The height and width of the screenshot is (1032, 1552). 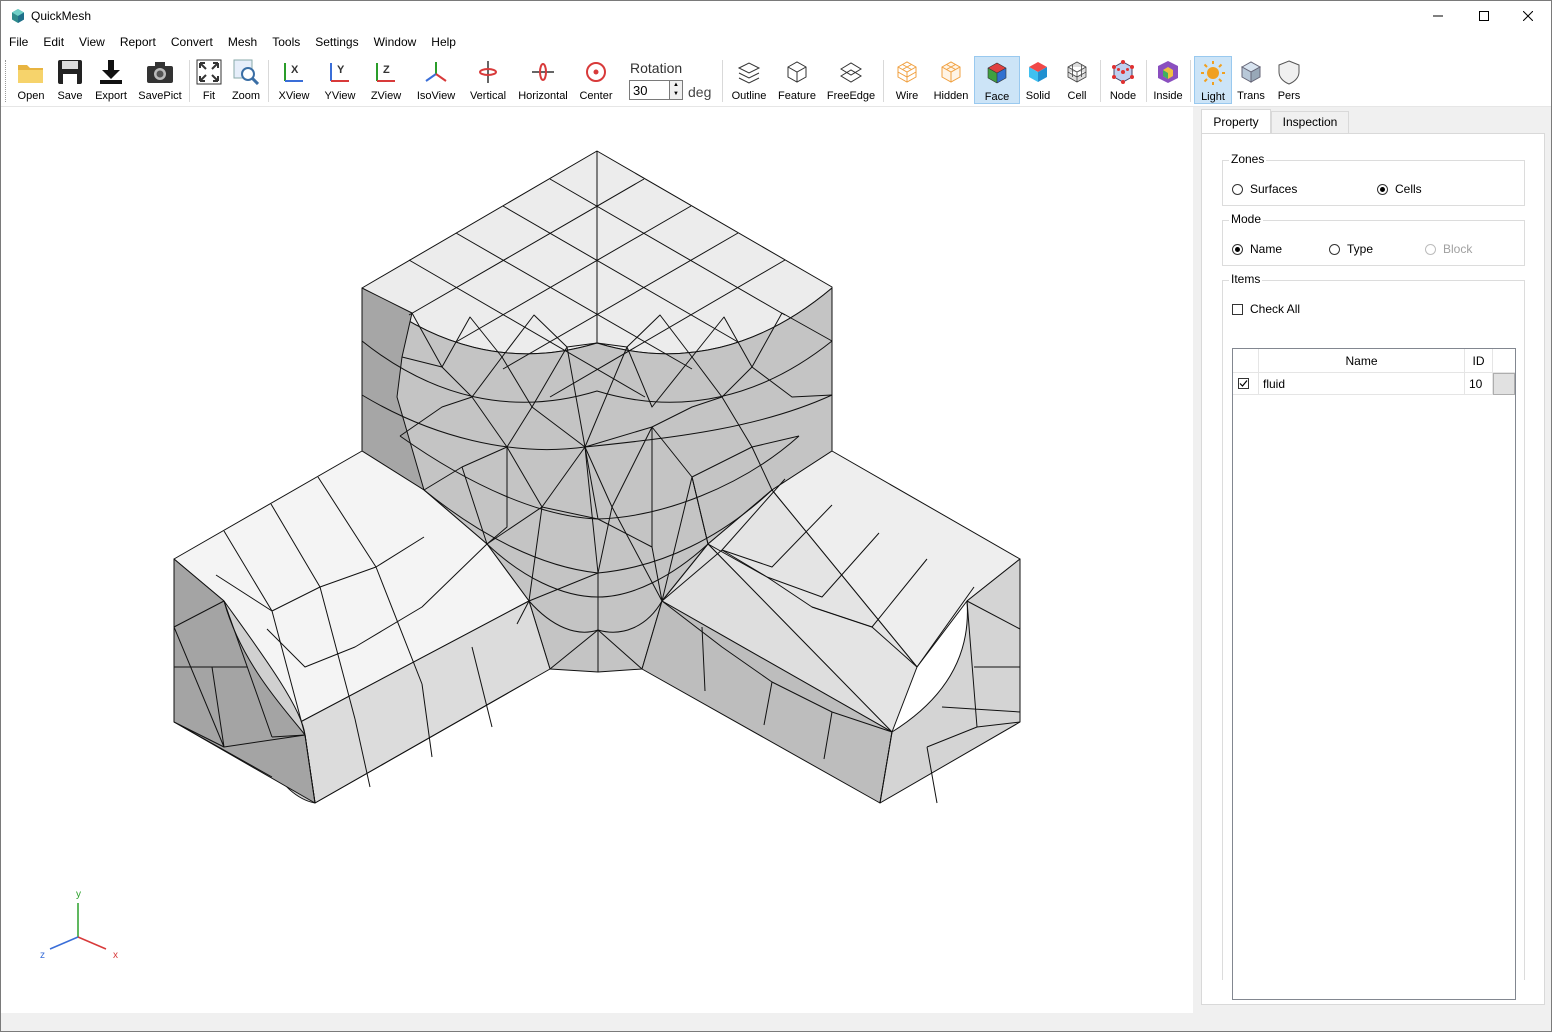 What do you see at coordinates (797, 72) in the screenshot?
I see `wire-cube-icon` at bounding box center [797, 72].